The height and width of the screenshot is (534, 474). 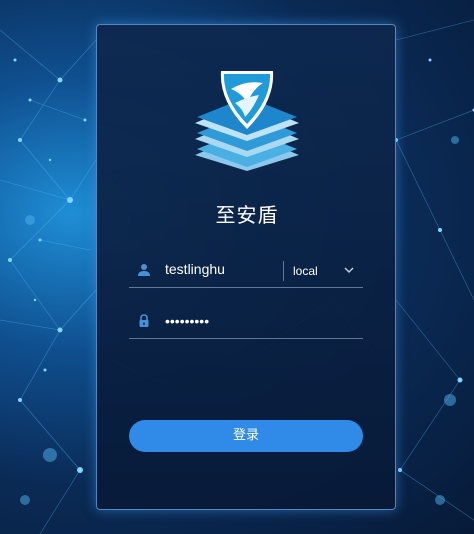 I want to click on realm-value: local, so click(x=305, y=271).